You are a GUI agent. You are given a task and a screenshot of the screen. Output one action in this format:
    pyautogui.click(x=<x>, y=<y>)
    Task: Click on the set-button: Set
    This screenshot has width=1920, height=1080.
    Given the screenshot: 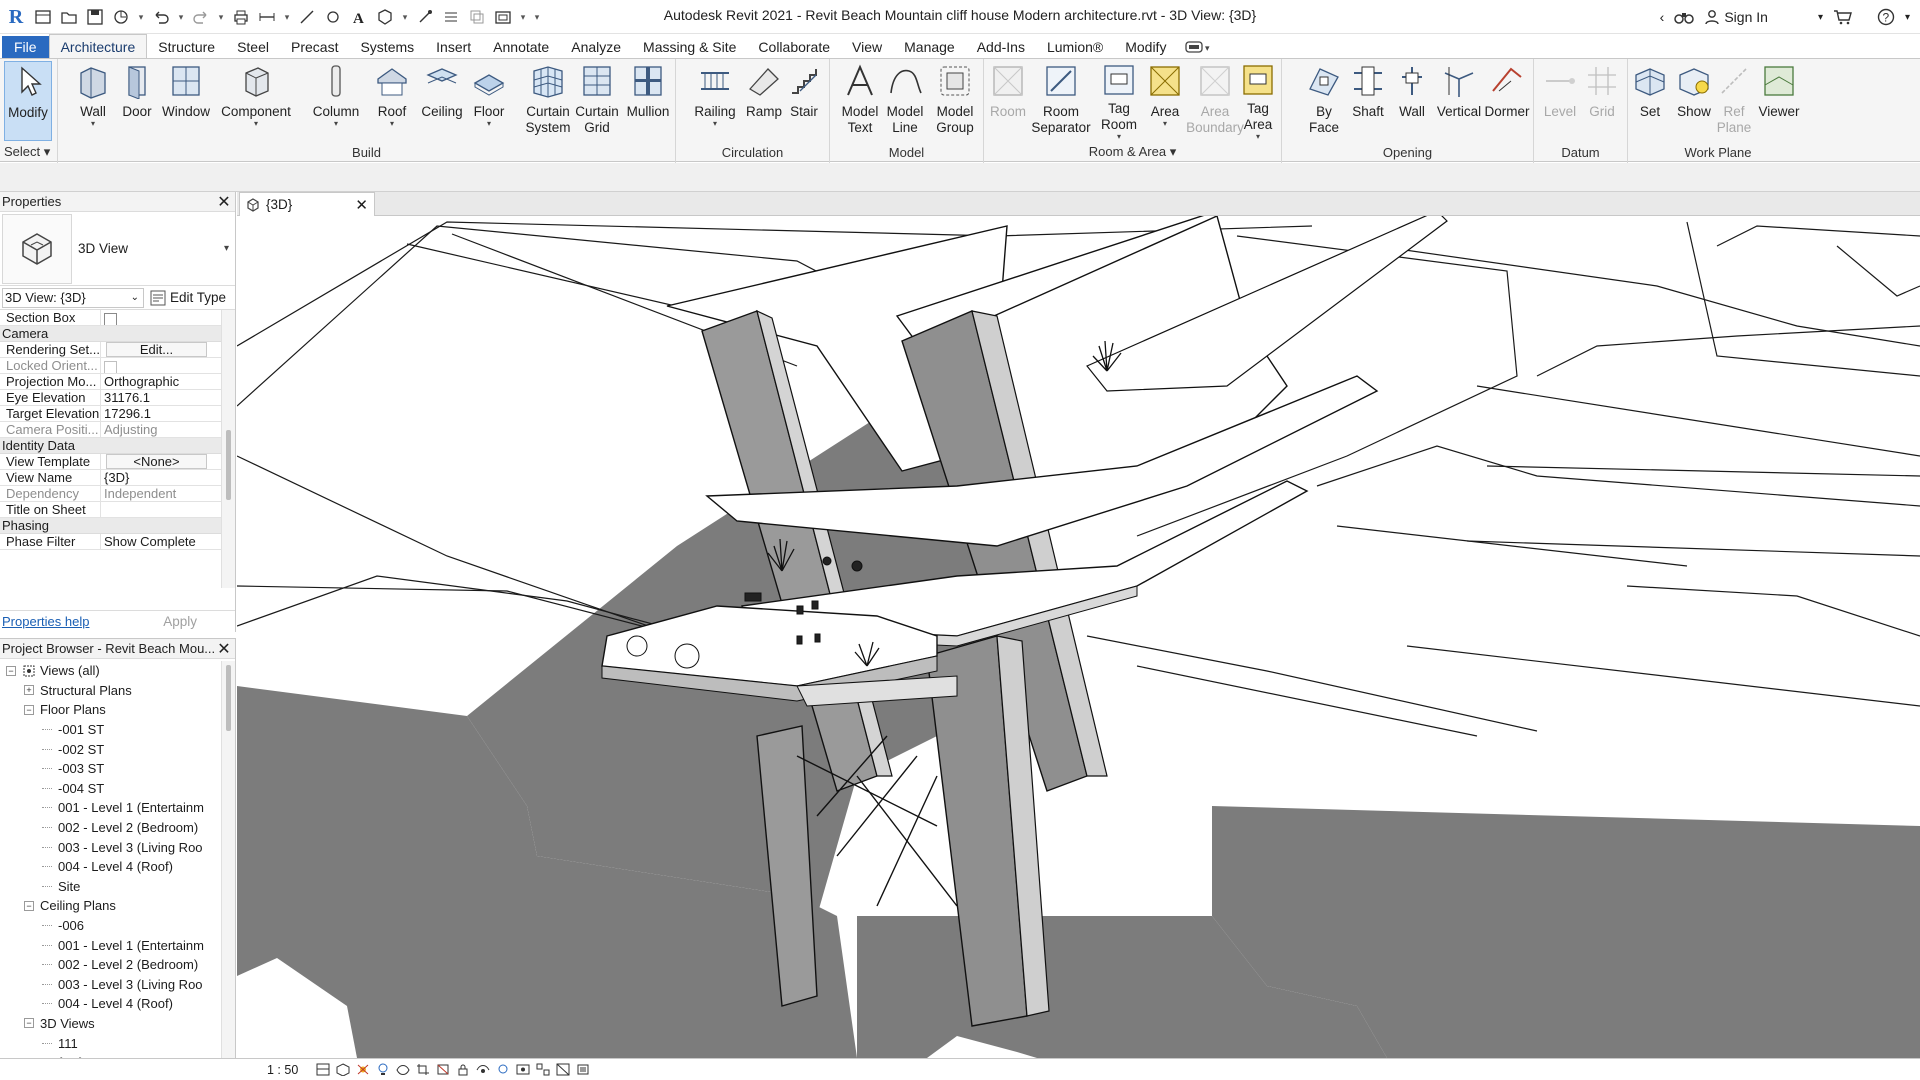 What is the action you would take?
    pyautogui.click(x=1650, y=101)
    